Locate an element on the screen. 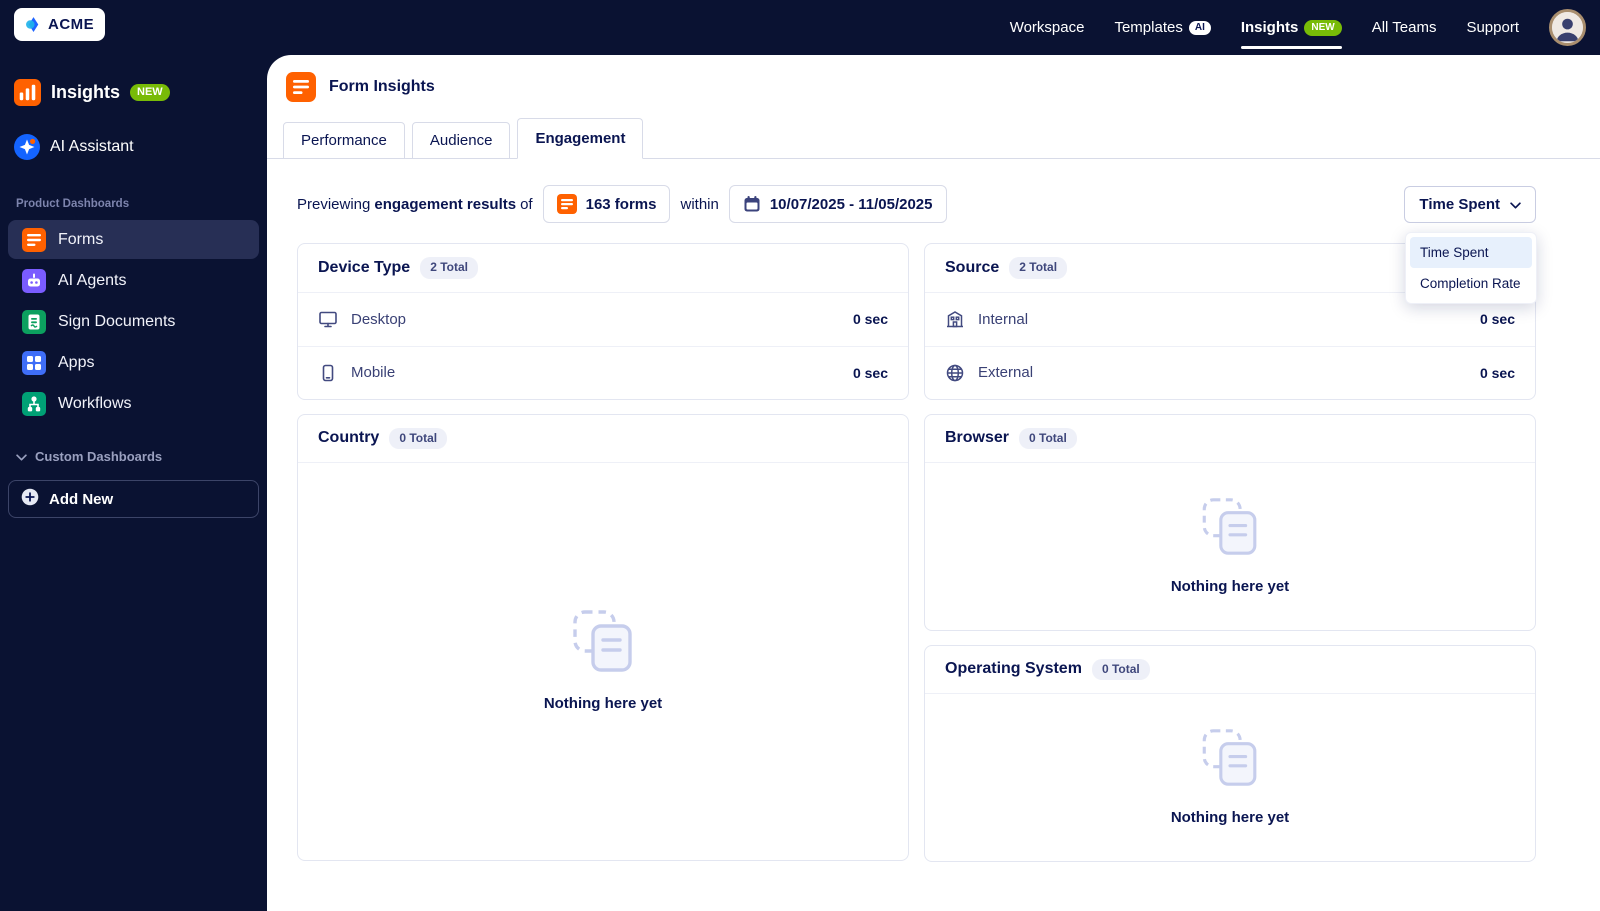 This screenshot has width=1600, height=911. nav-insights: Insights NEW is located at coordinates (1291, 27).